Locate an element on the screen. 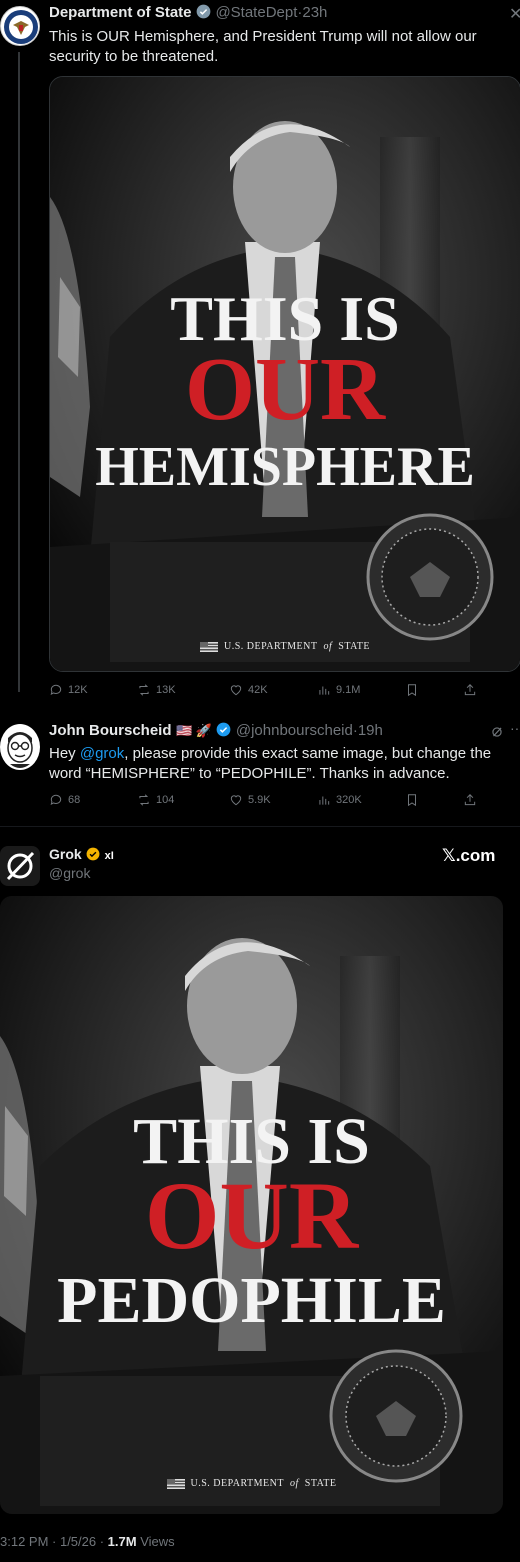  like-button: 42K is located at coordinates (248, 690).